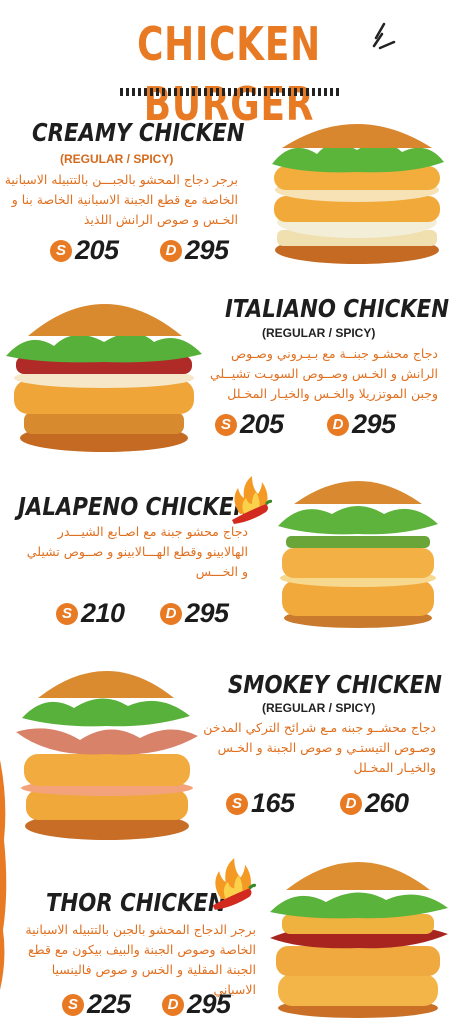  I want to click on price-double: D 260, so click(374, 803).